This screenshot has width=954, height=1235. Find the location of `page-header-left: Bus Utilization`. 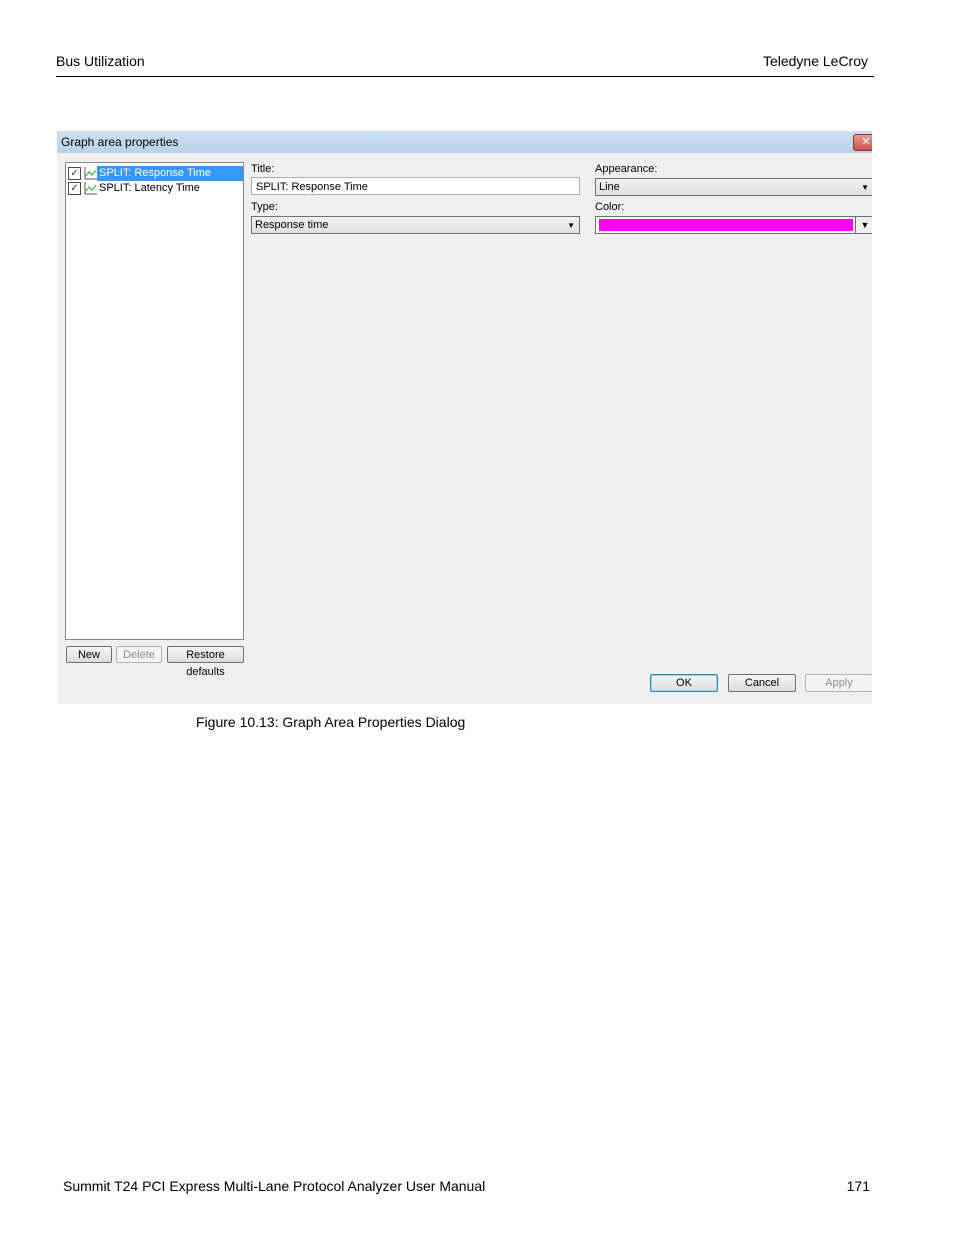

page-header-left: Bus Utilization is located at coordinates (100, 61).